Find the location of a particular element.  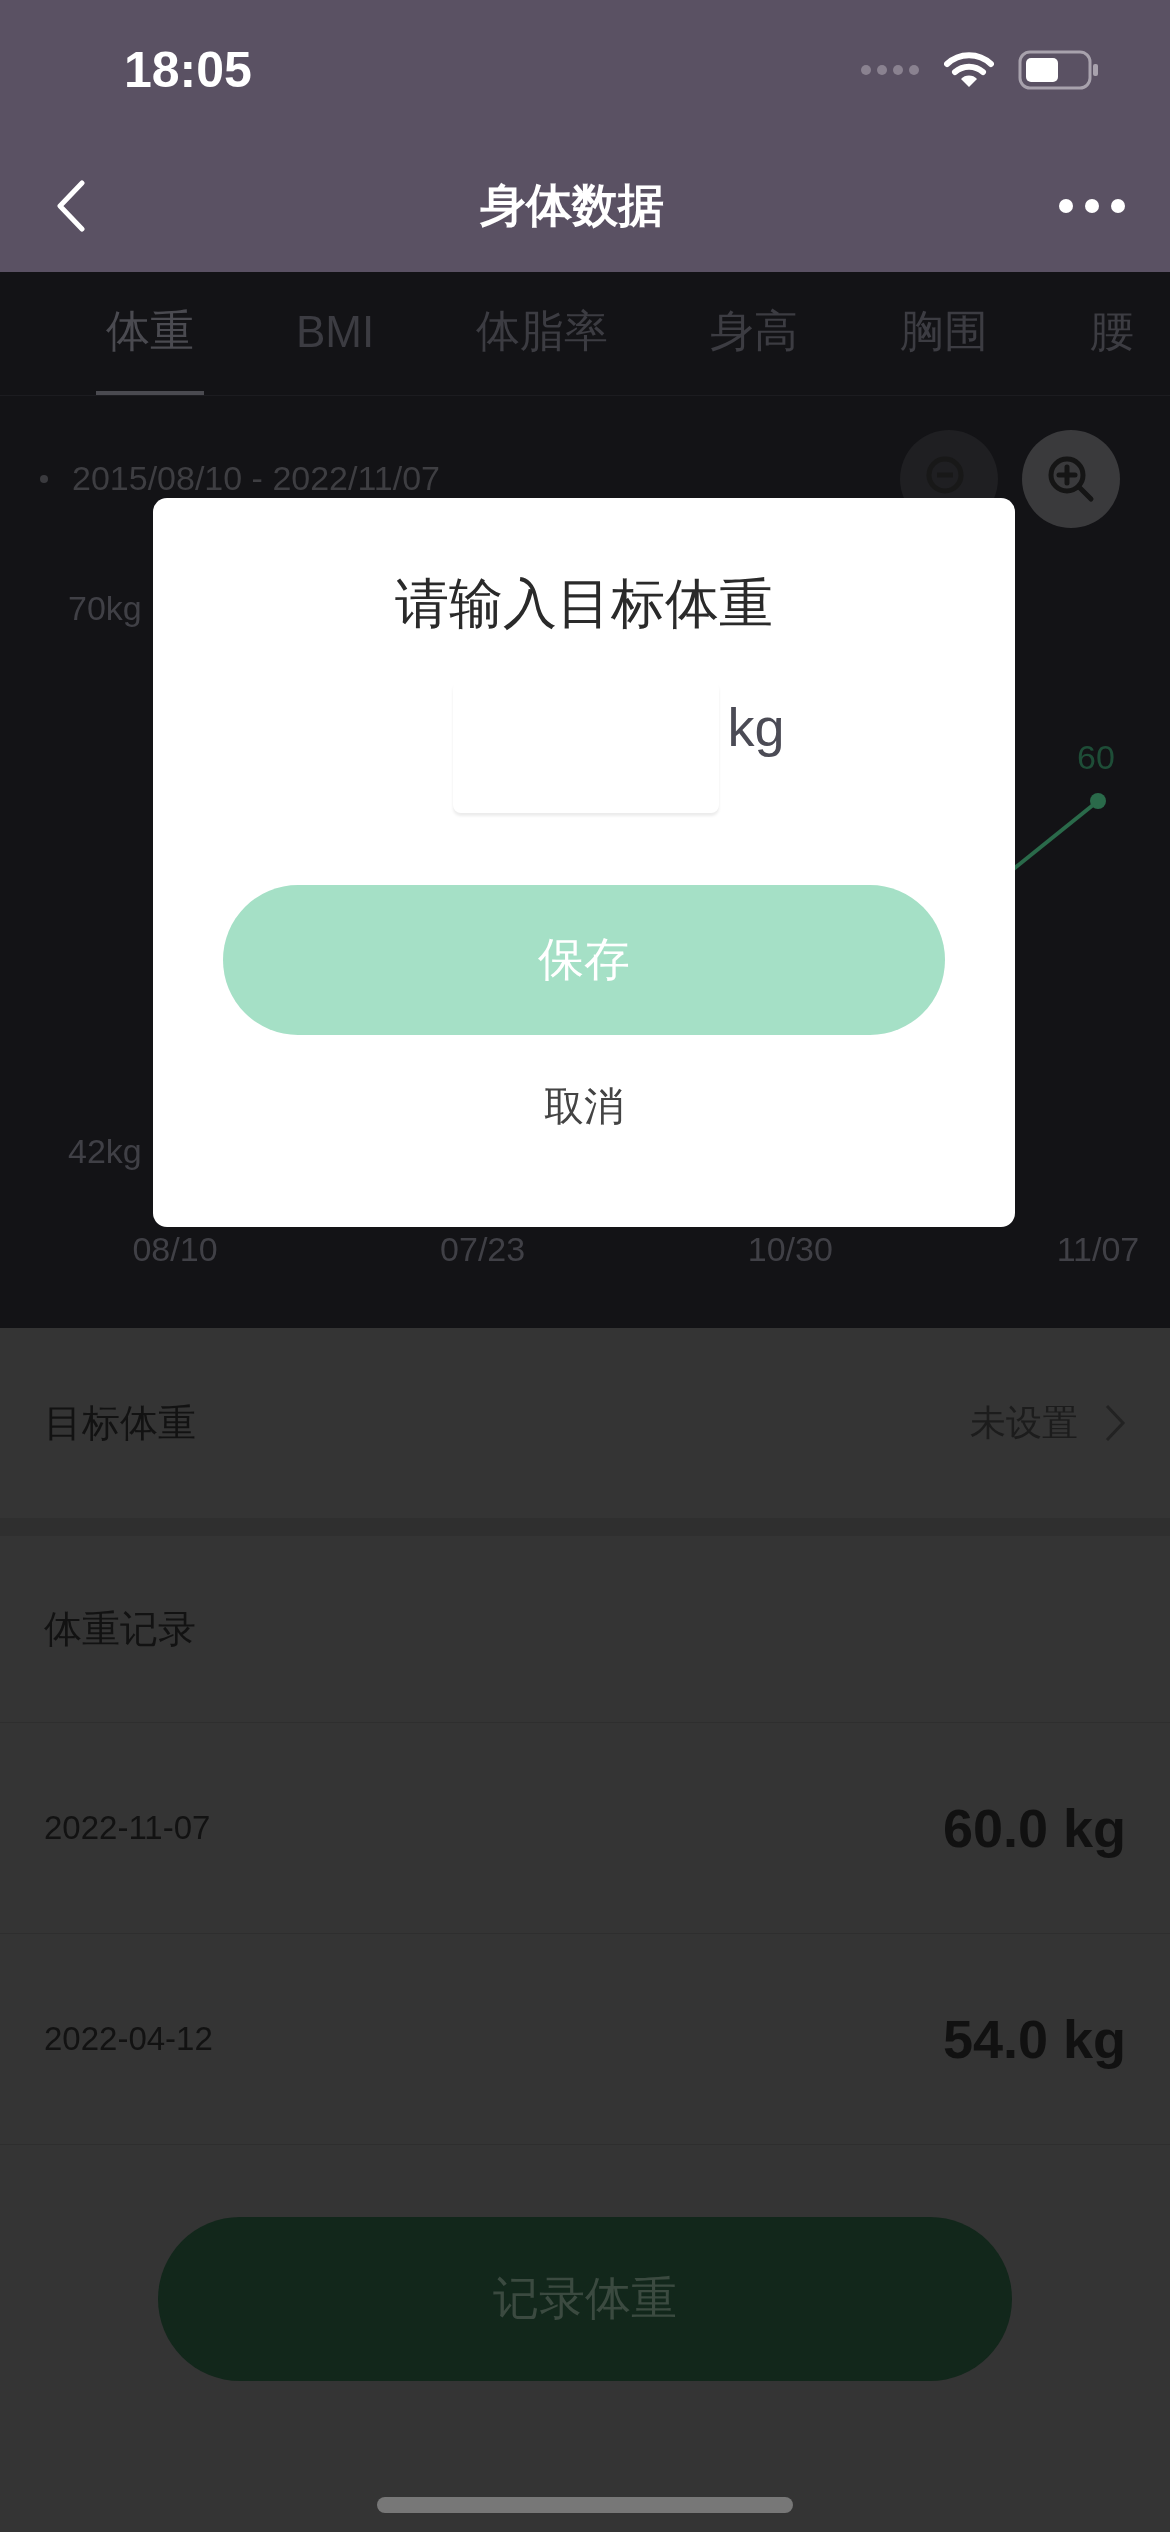

unit-label: kg is located at coordinates (756, 727).